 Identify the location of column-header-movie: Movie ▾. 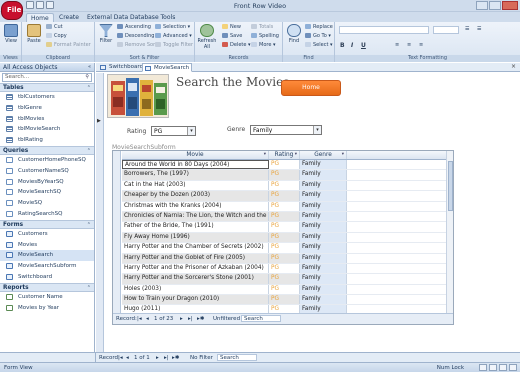
(195, 155).